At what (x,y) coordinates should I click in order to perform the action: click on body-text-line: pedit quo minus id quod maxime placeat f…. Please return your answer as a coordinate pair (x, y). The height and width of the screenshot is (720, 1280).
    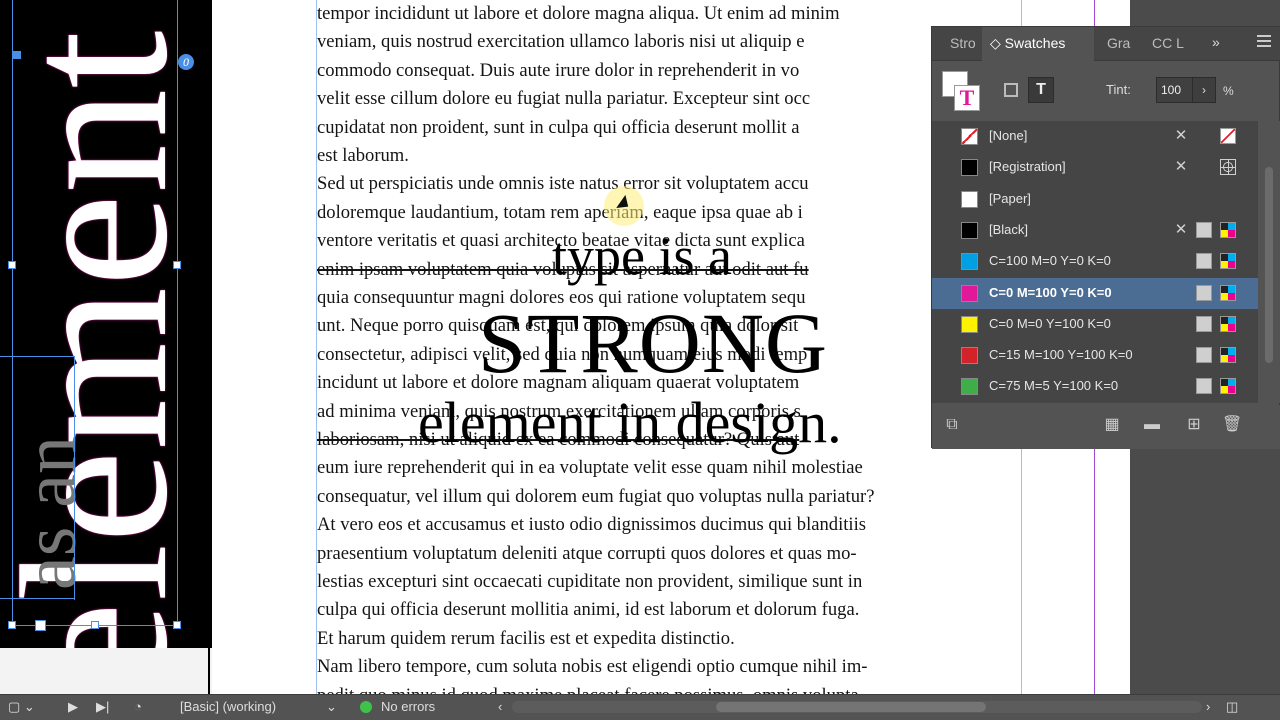
    Looking at the image, I should click on (588, 688).